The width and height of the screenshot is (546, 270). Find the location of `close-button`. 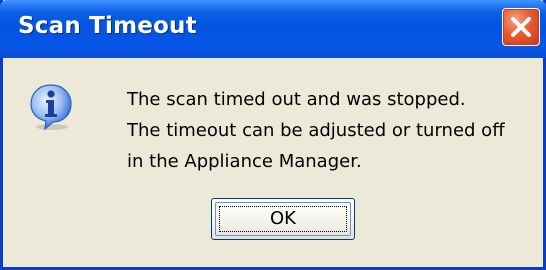

close-button is located at coordinates (521, 27).